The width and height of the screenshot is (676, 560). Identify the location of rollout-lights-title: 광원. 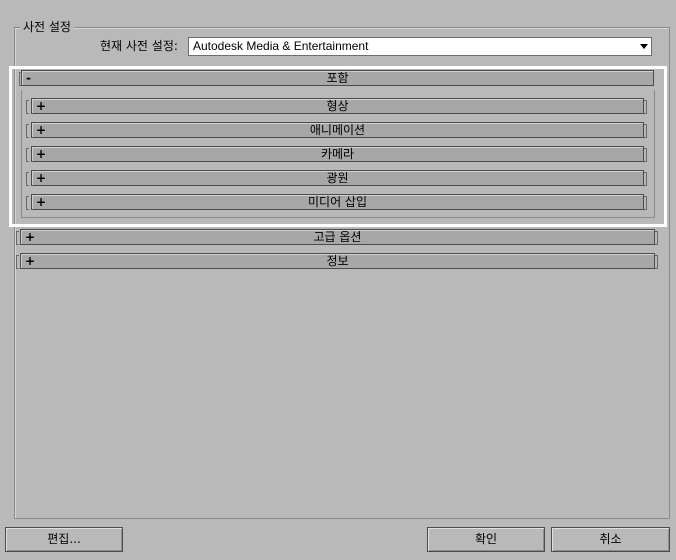
(337, 178).